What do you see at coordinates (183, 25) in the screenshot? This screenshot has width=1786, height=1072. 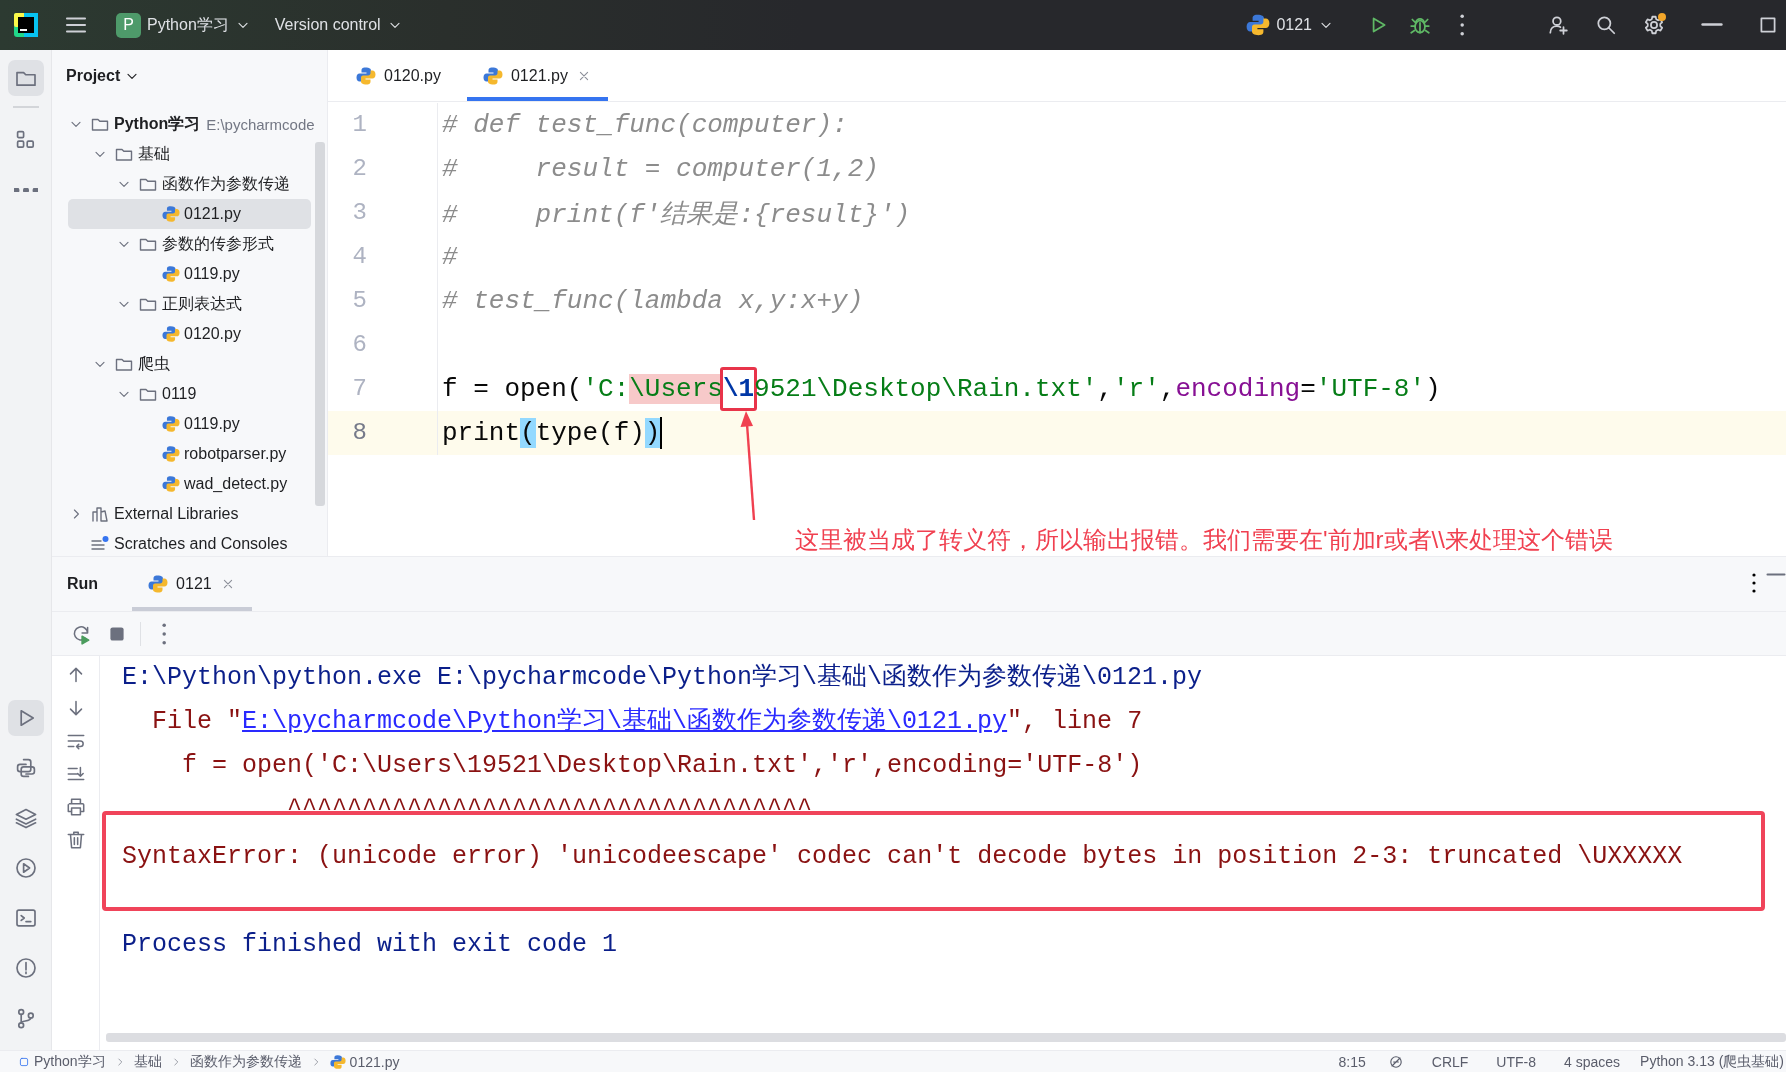 I see `project-switcher: P Python学习` at bounding box center [183, 25].